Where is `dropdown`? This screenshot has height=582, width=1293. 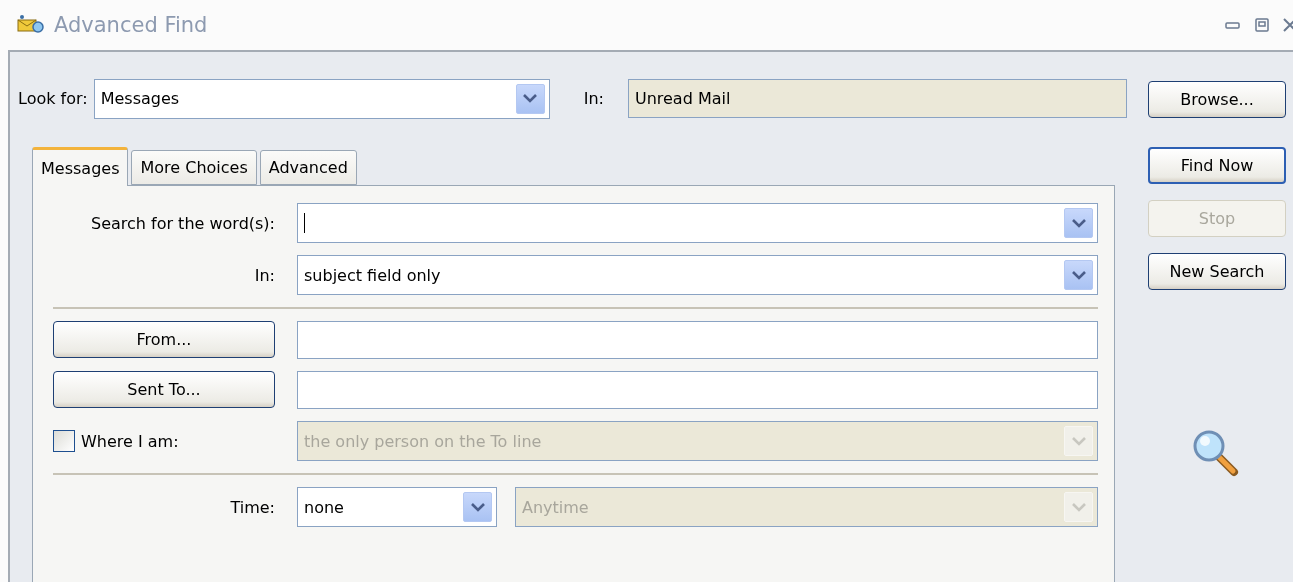
dropdown is located at coordinates (697, 223).